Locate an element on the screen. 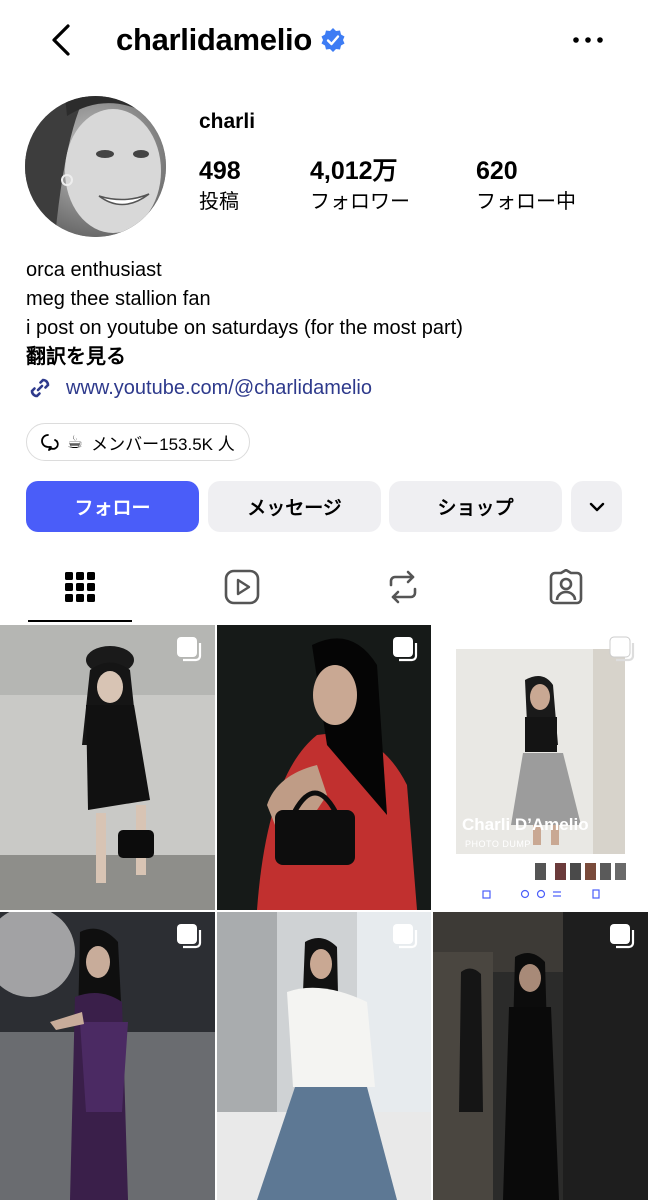 The height and width of the screenshot is (1200, 648). username: charlidamelio is located at coordinates (214, 39).